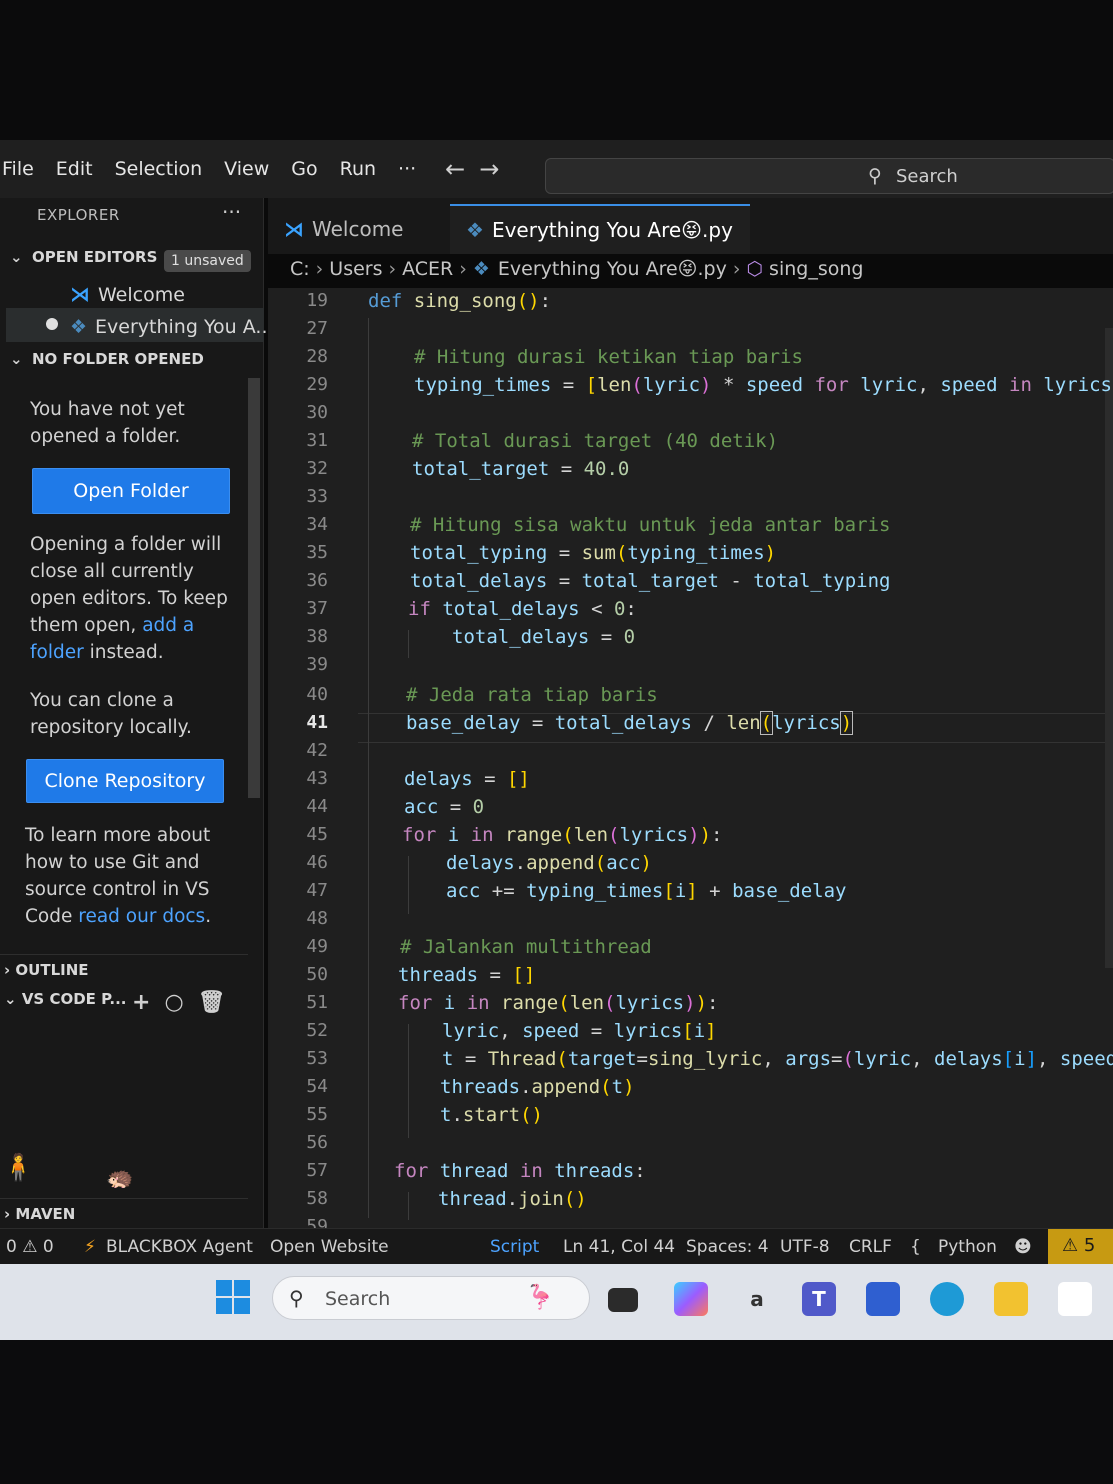 The image size is (1113, 1484). I want to click on code-line: total_typing = sum(typing_times), so click(593, 553).